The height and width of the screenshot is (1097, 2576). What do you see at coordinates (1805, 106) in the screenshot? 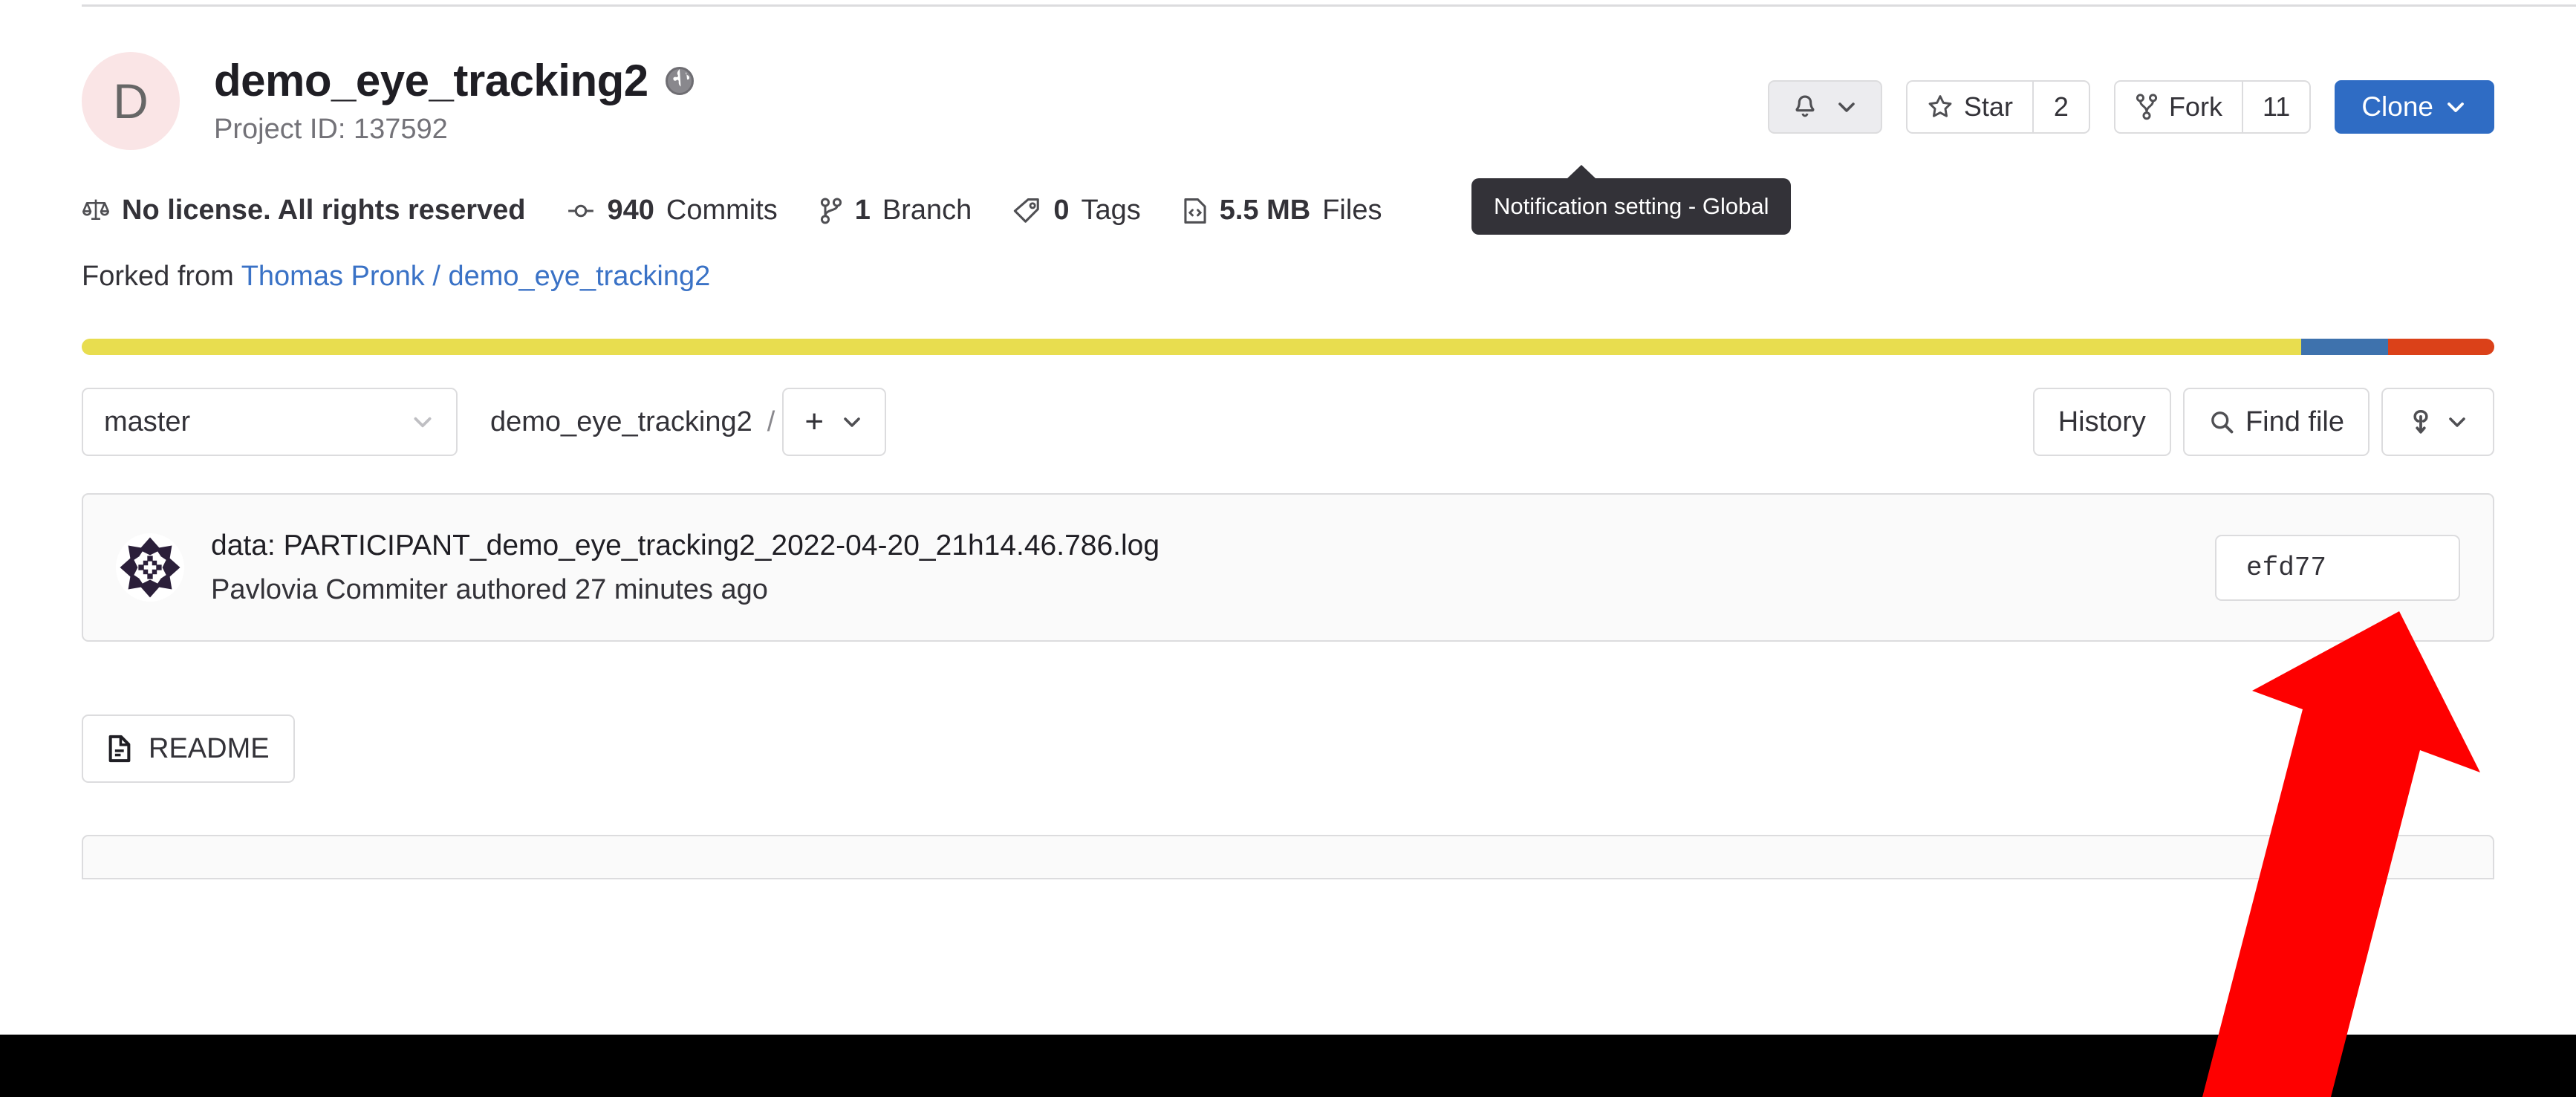
I see `bell-icon` at bounding box center [1805, 106].